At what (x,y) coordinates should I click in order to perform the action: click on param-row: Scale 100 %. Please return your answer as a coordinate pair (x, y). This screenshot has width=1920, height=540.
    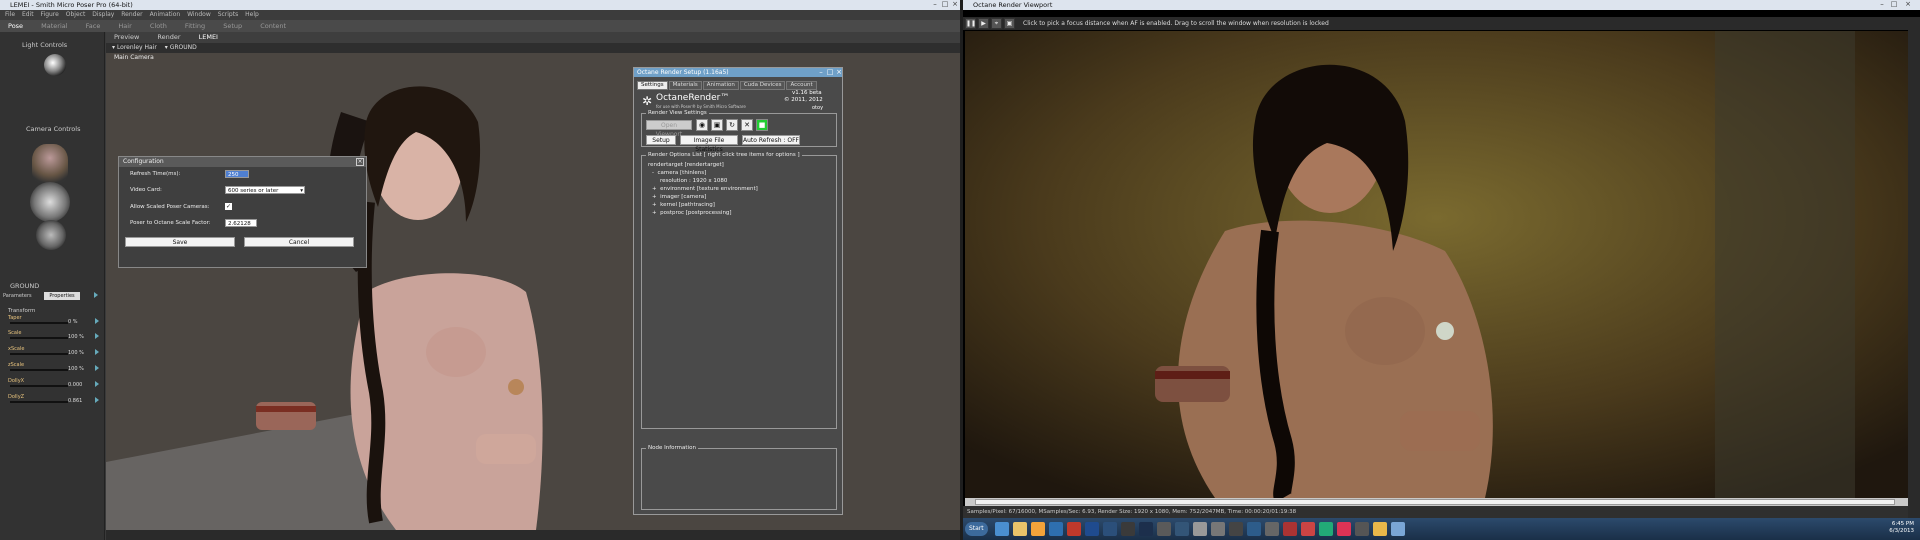
    Looking at the image, I should click on (53, 337).